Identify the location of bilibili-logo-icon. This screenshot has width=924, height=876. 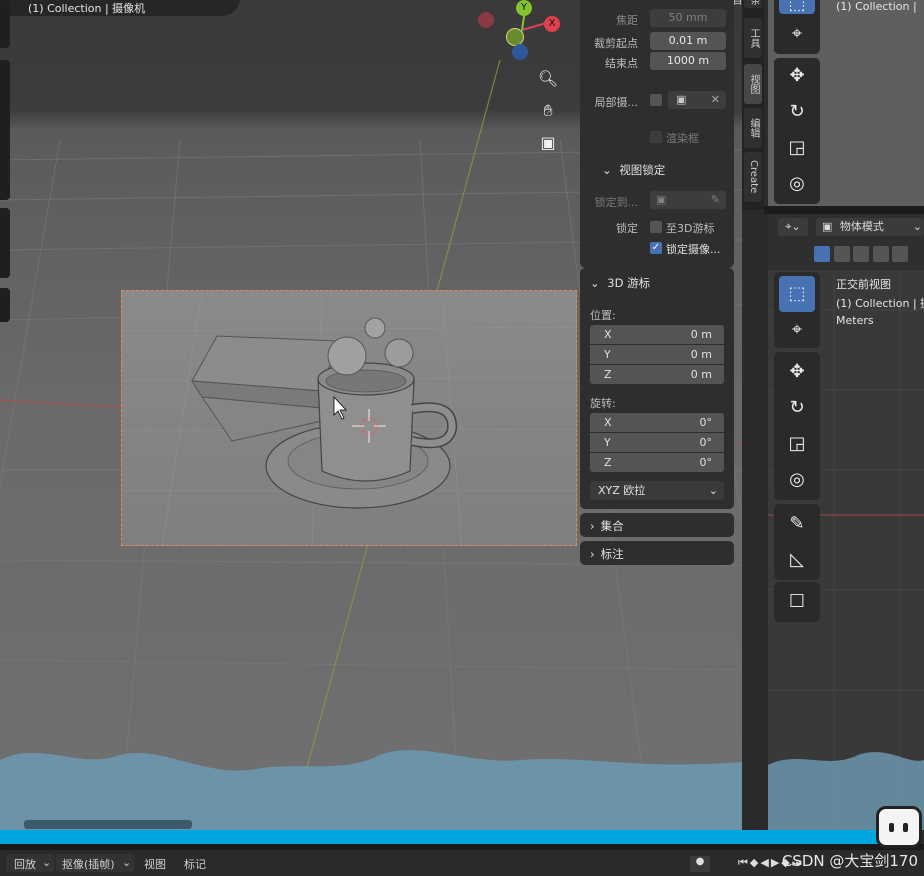
(899, 827).